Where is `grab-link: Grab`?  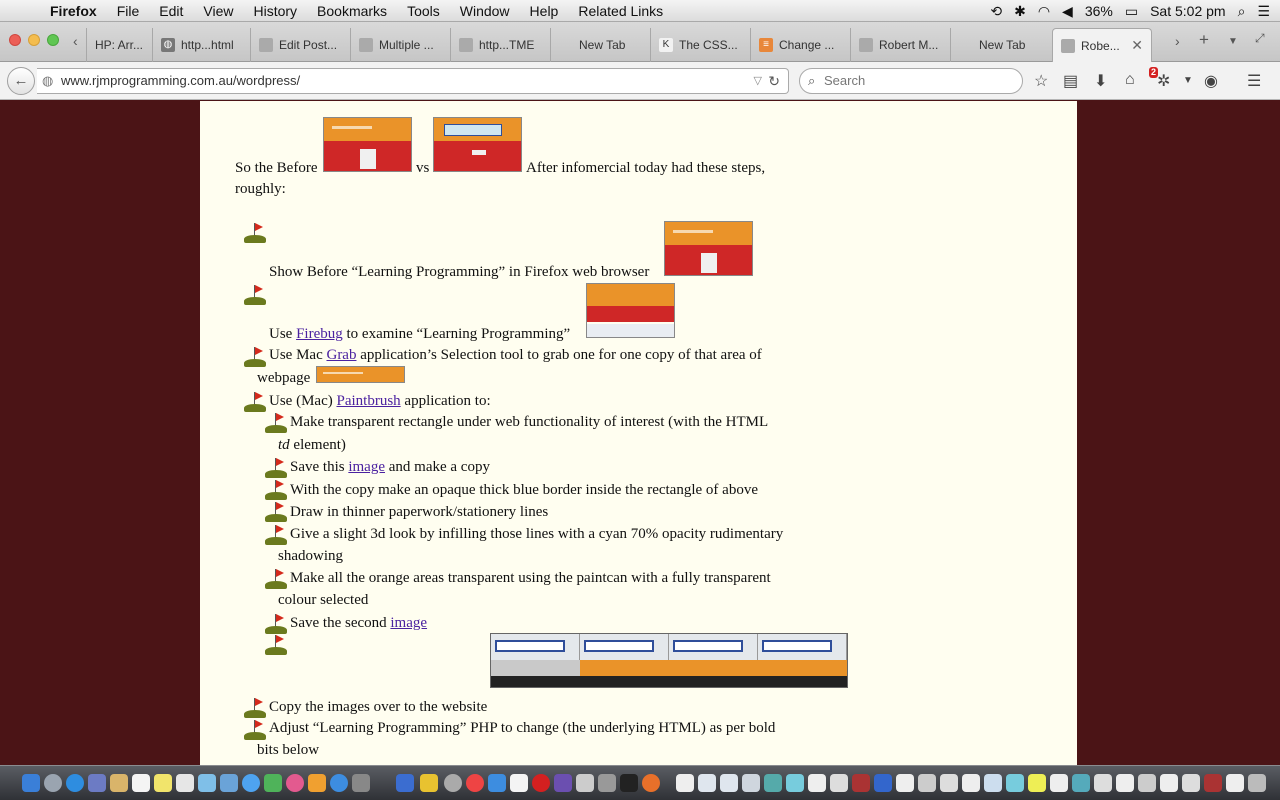 grab-link: Grab is located at coordinates (341, 355).